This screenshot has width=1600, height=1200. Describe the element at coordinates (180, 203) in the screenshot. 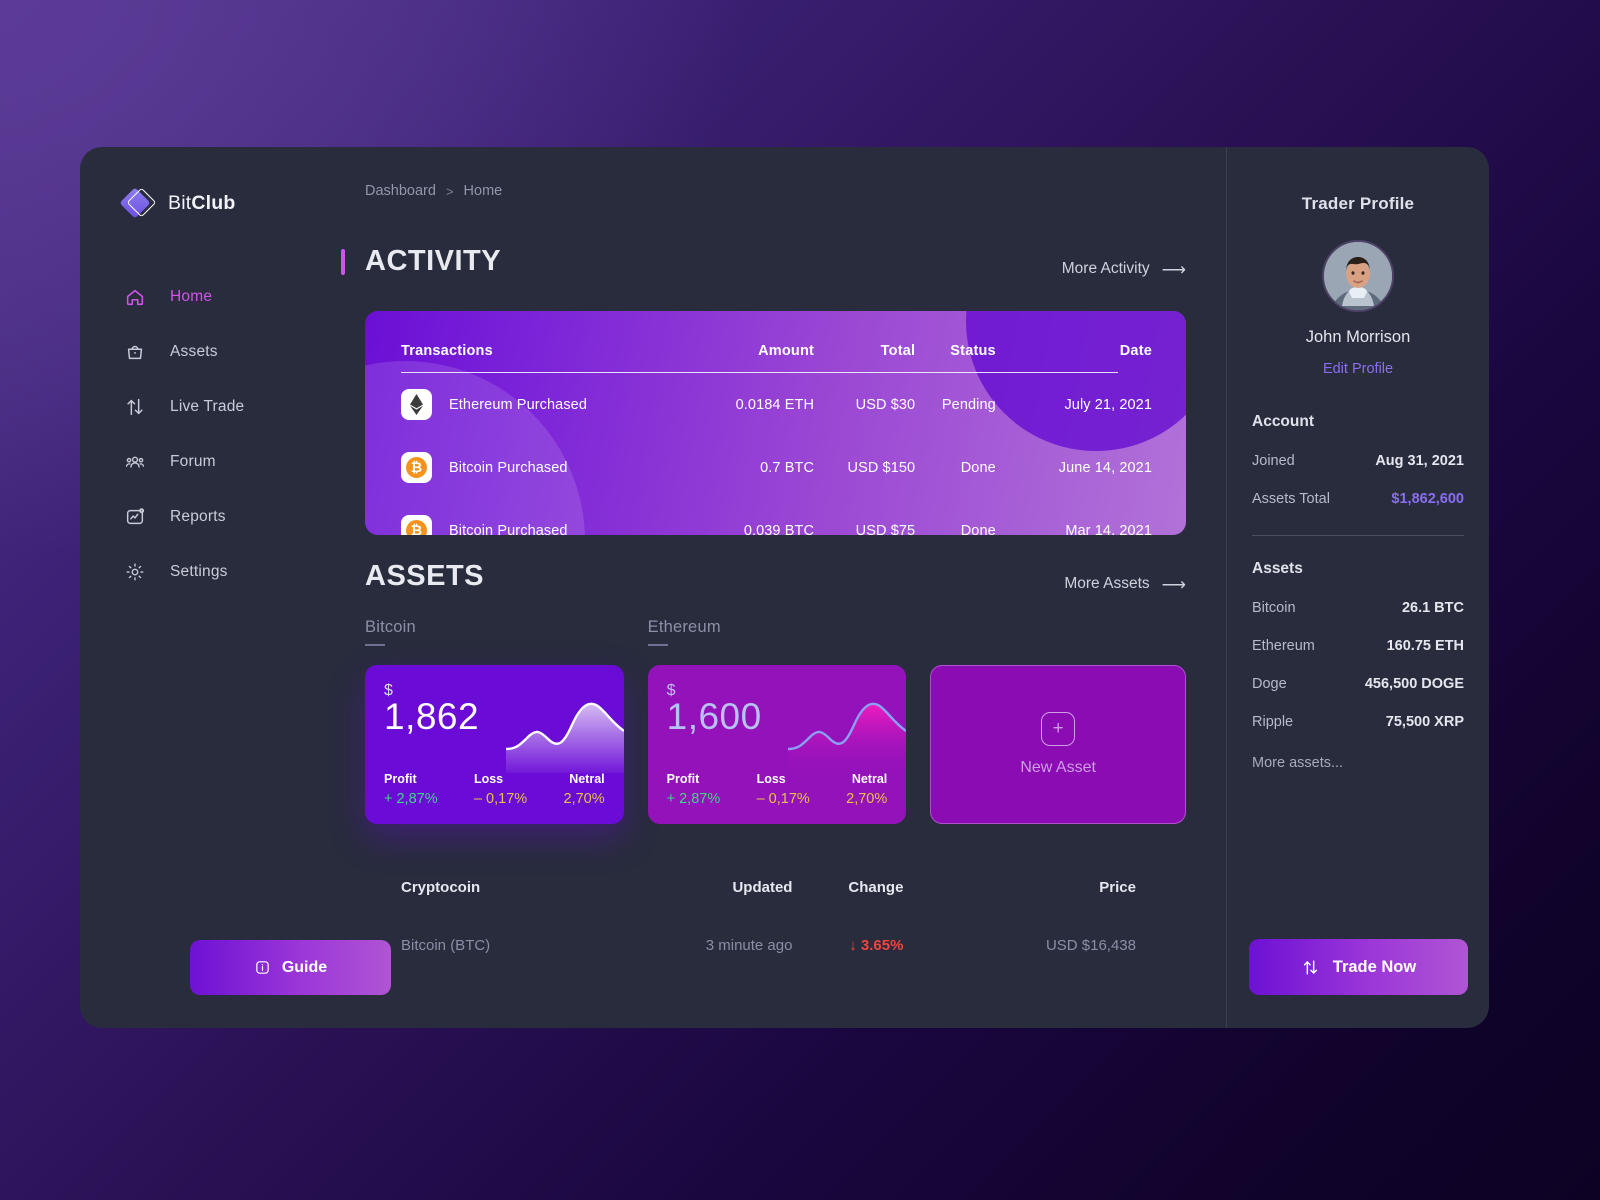

I see `brand-name-light: Bit` at that location.